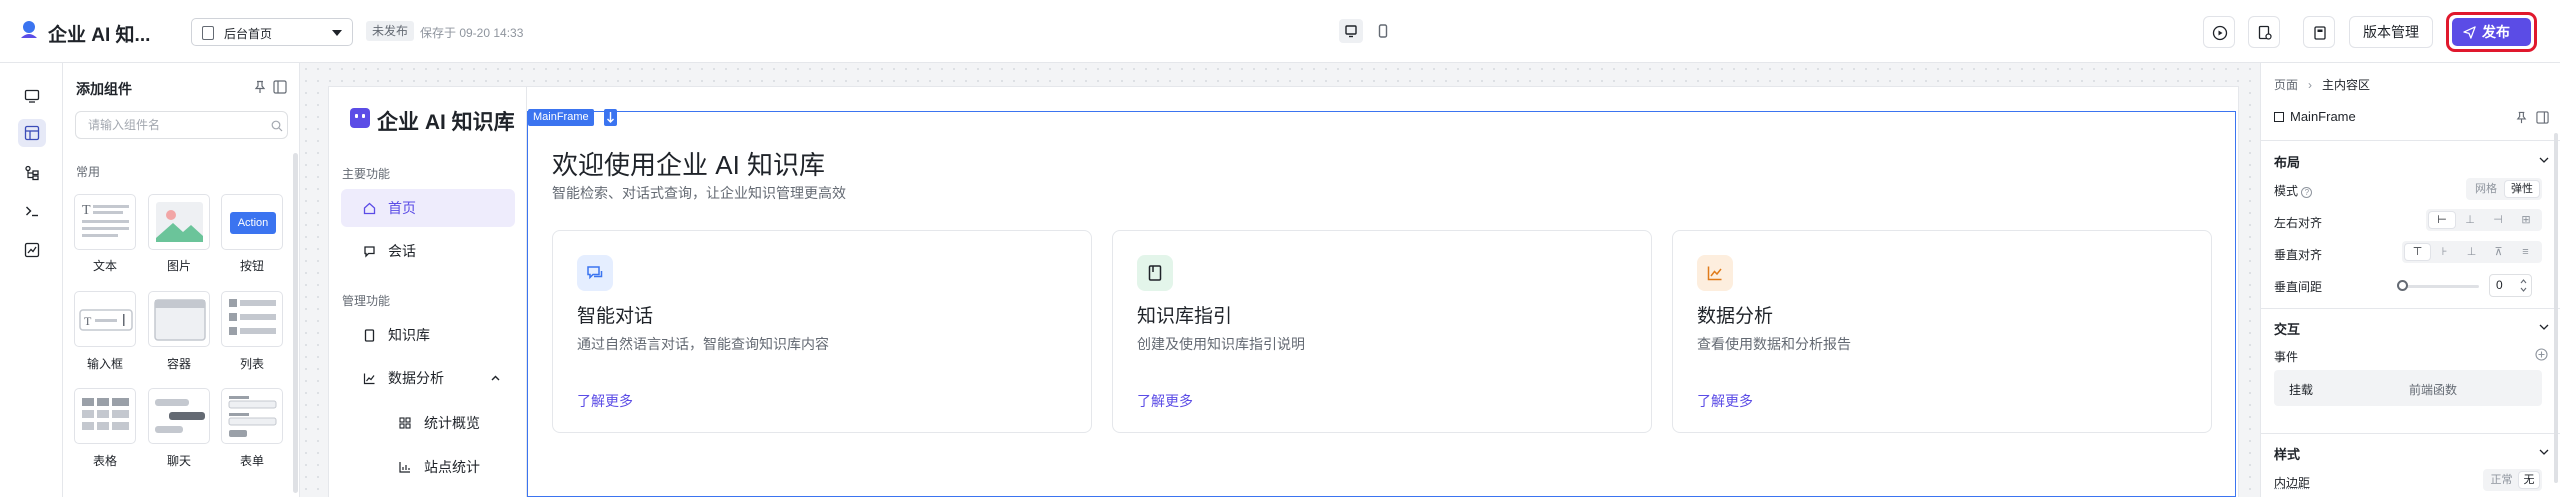 The width and height of the screenshot is (2560, 497). I want to click on vertical-gap-slider-handle, so click(2402, 285).